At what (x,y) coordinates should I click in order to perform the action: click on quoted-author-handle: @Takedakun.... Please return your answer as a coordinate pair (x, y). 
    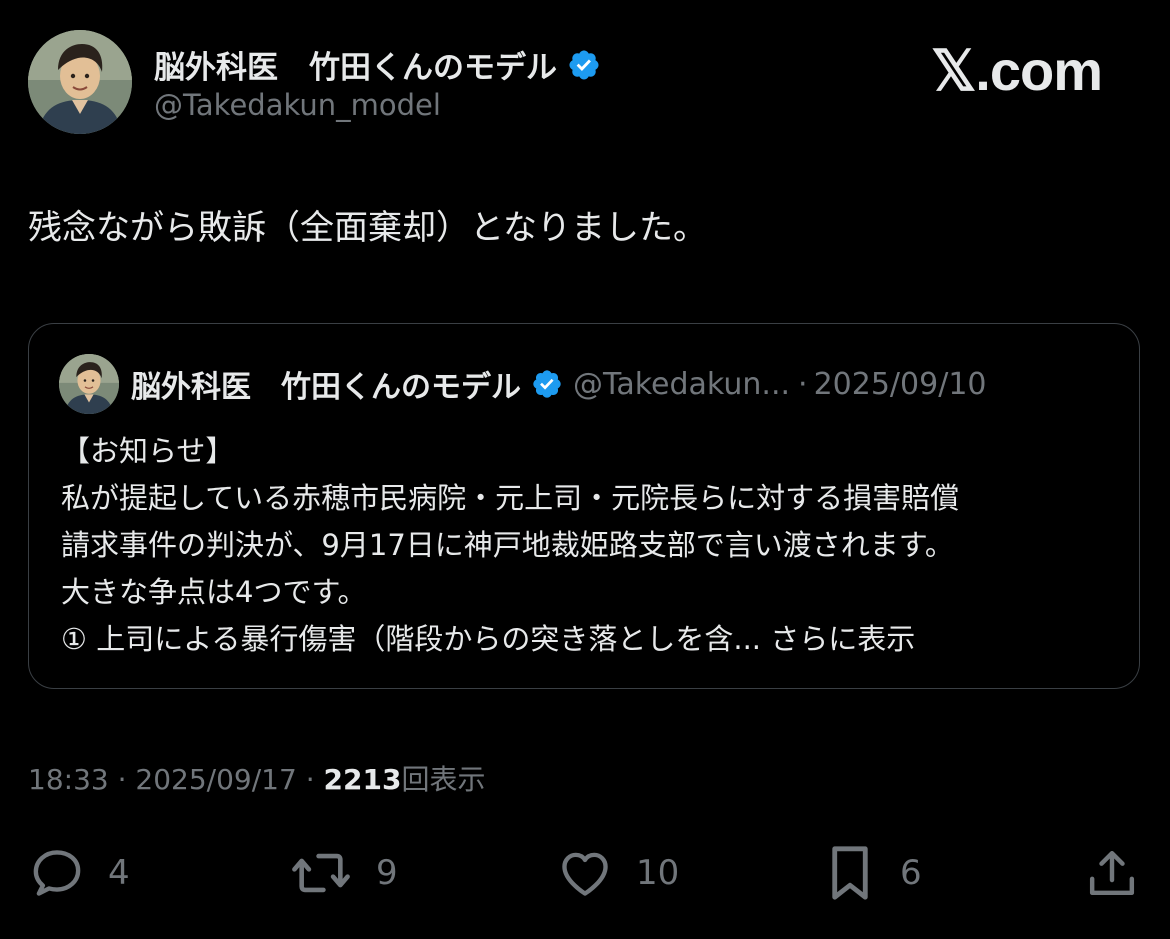
    Looking at the image, I should click on (681, 384).